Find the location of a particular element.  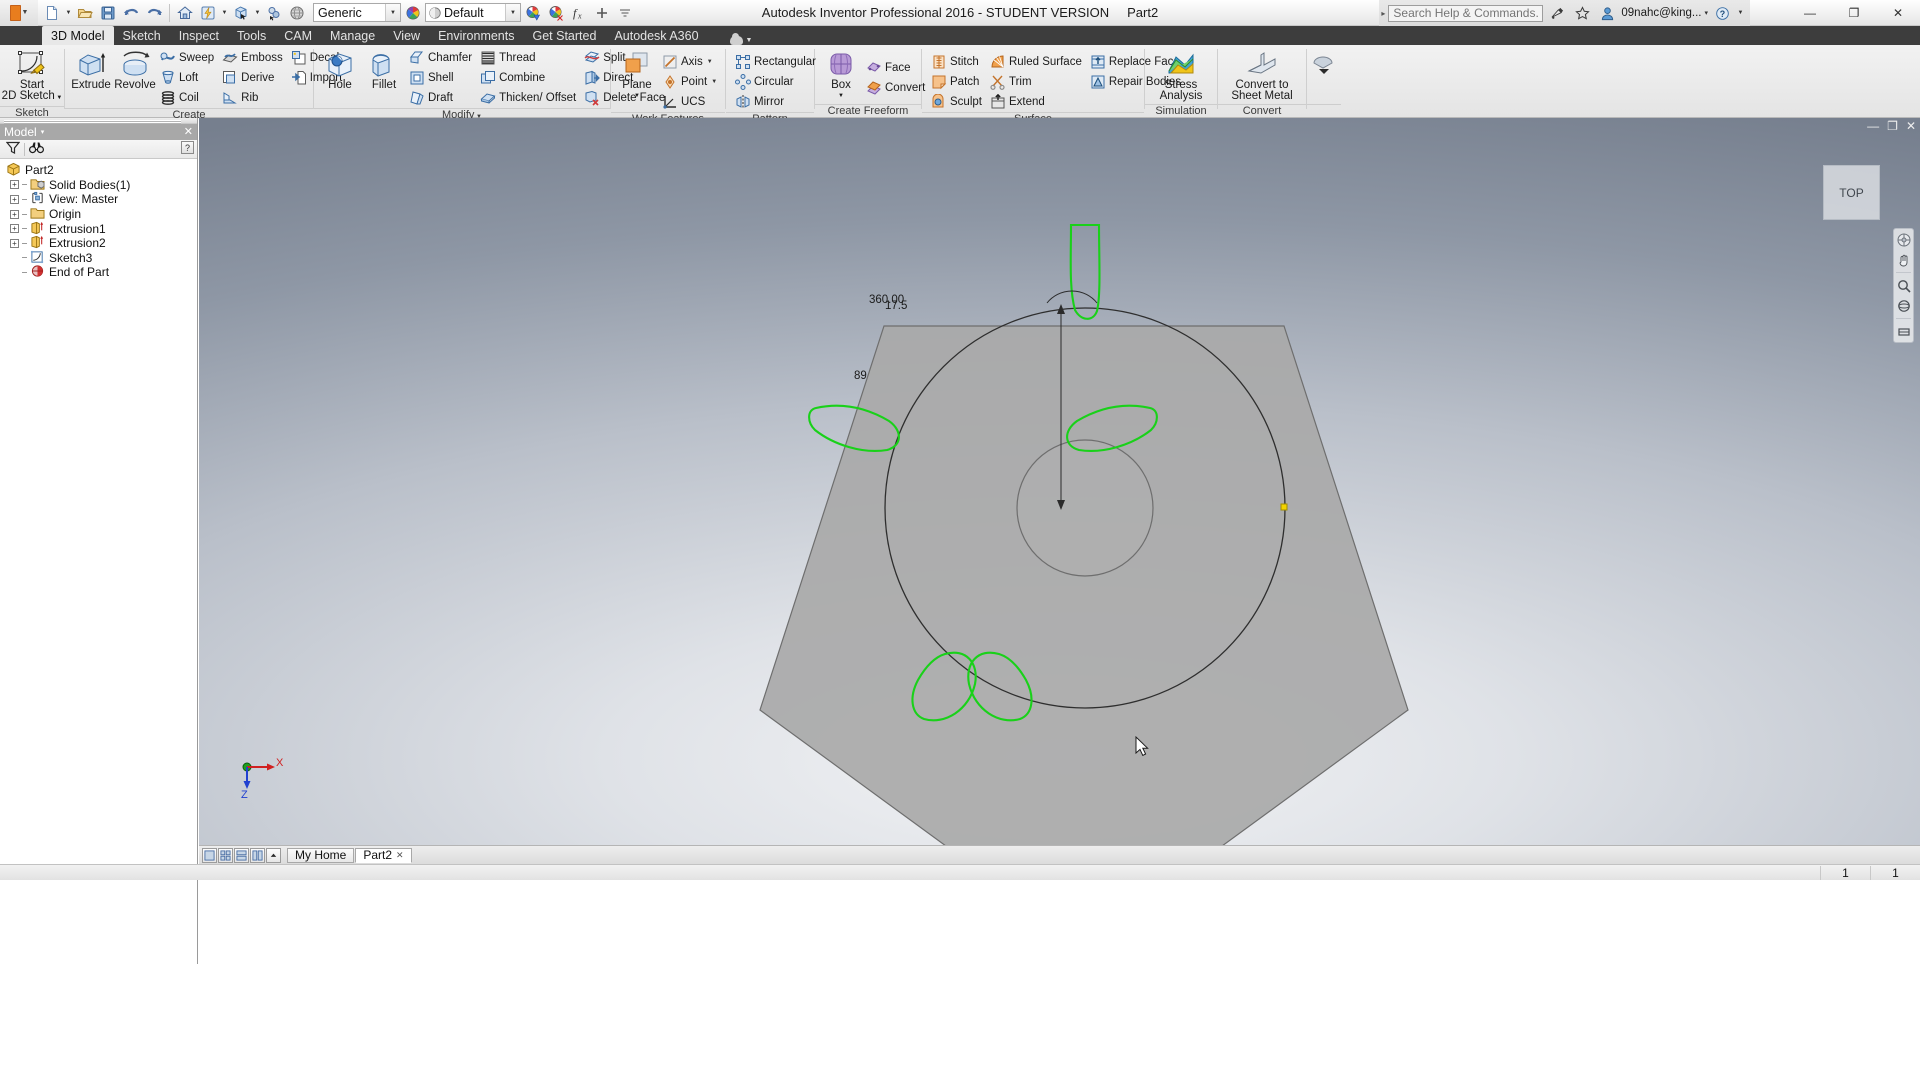

view-cube: TOP is located at coordinates (1851, 192).